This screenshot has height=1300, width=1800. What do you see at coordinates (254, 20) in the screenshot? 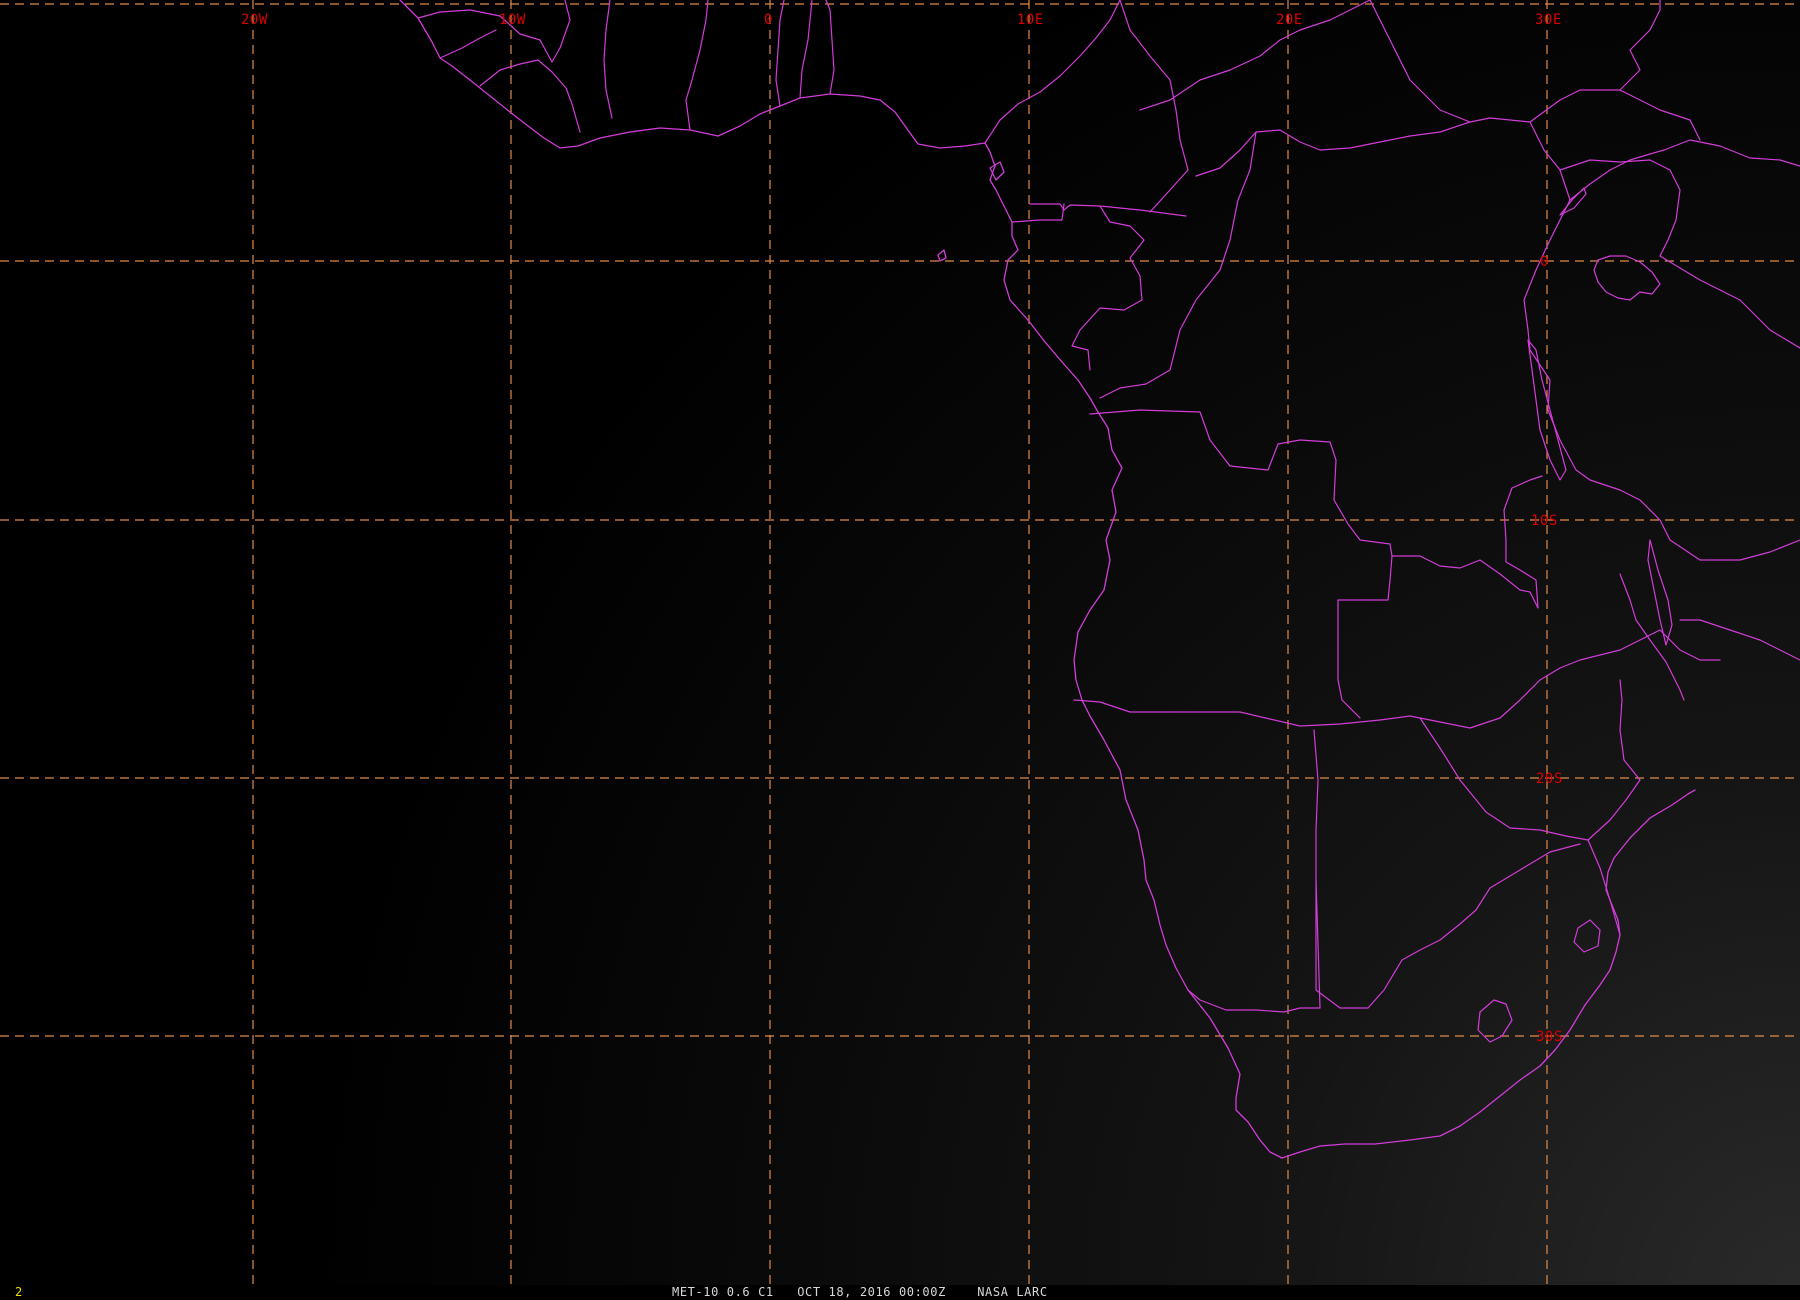
I see `label-lon-20w: 20W` at bounding box center [254, 20].